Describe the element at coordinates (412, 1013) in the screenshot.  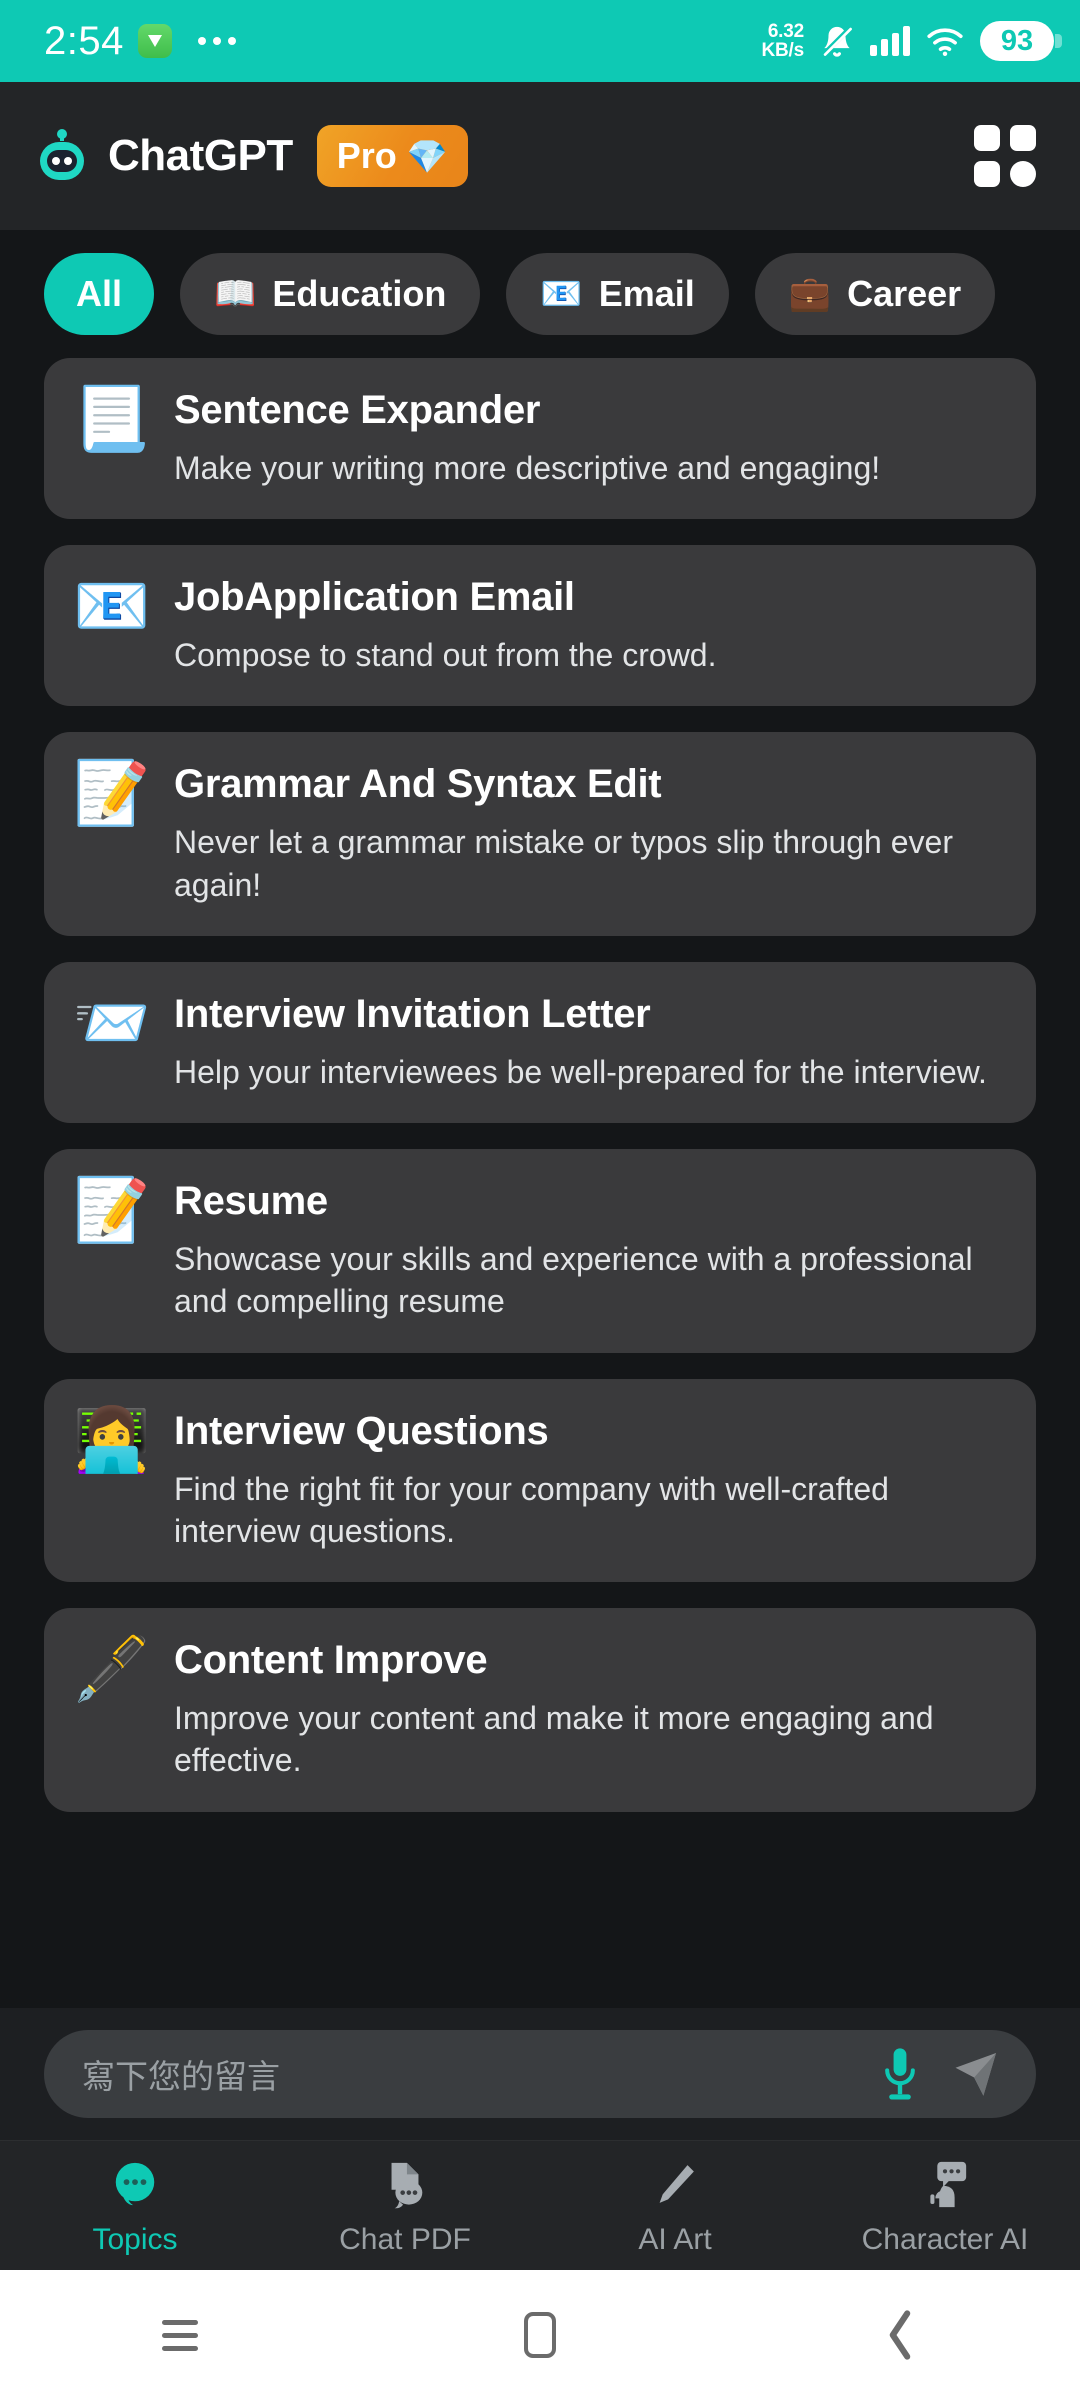
I see `card-title: Interview Invitation Letter` at that location.